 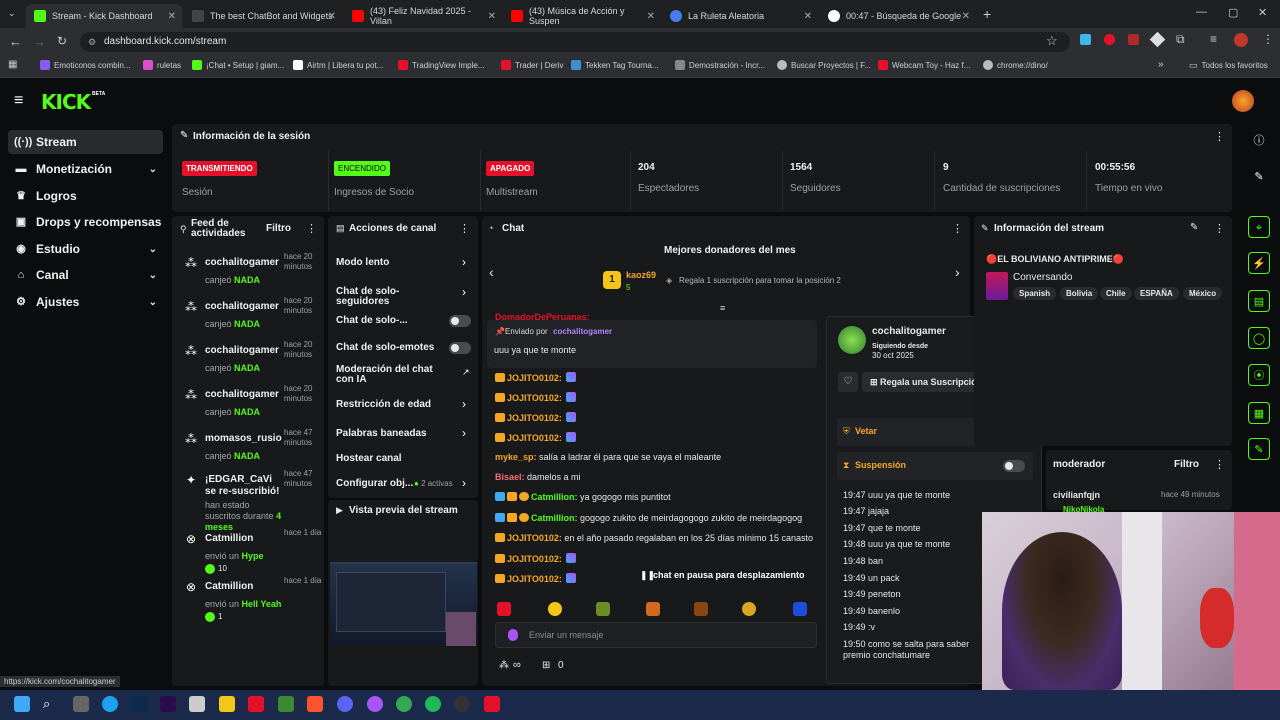 I want to click on obs-icon, so click(x=462, y=704).